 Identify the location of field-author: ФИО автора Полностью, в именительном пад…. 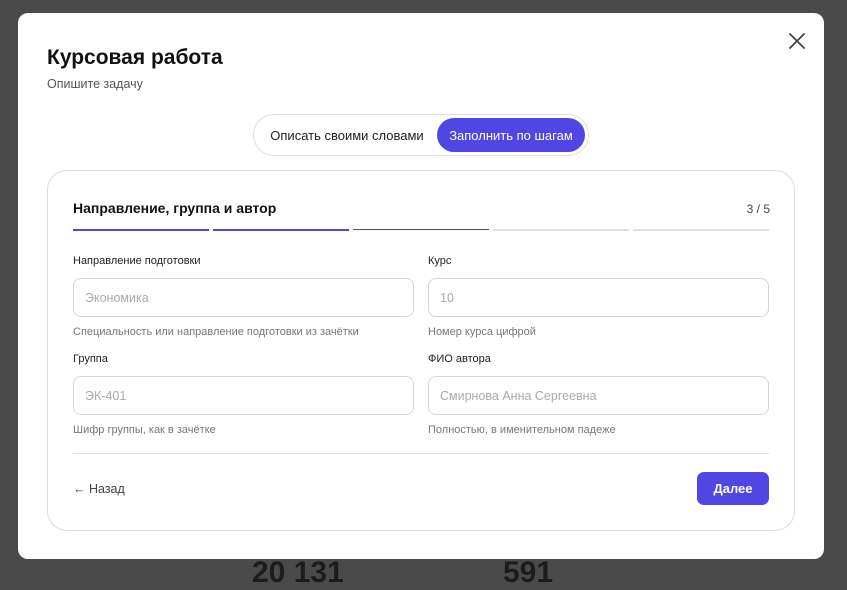
(598, 394).